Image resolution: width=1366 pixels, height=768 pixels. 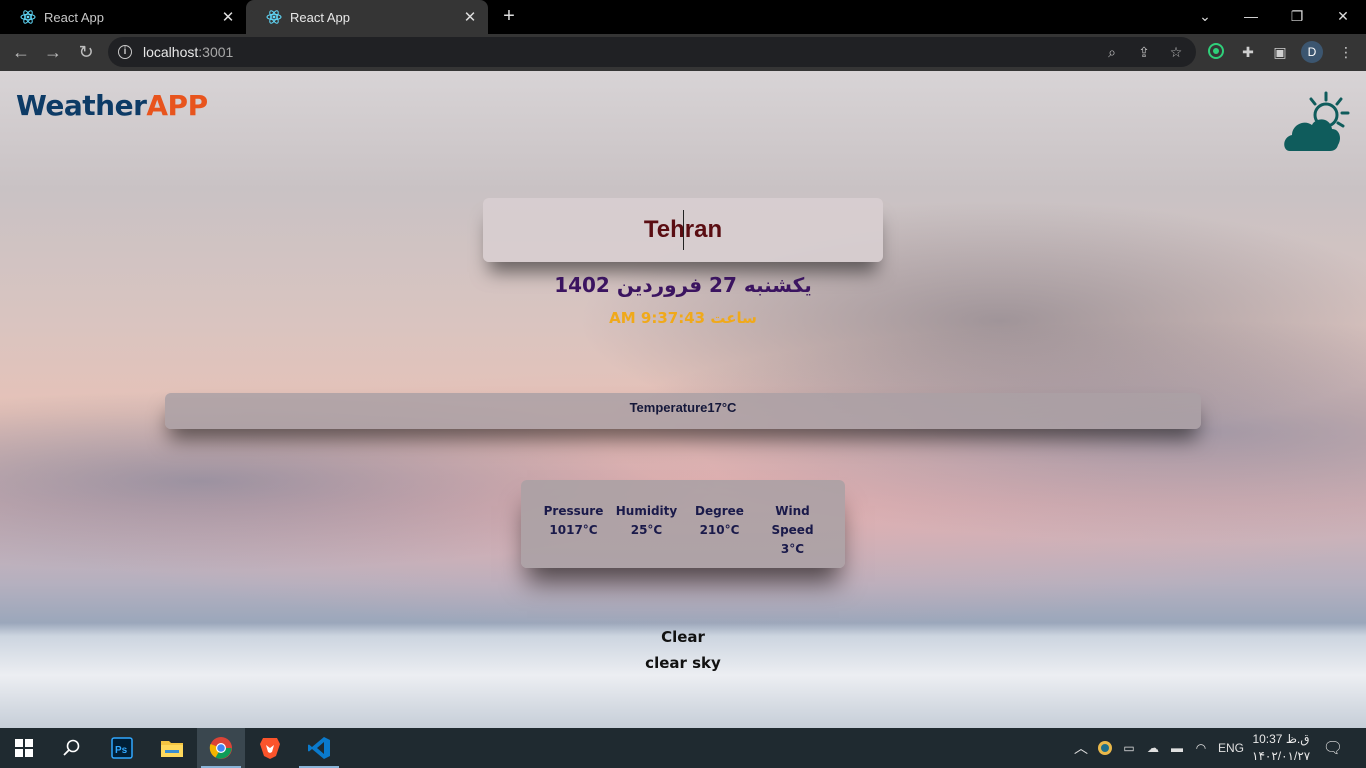 What do you see at coordinates (221, 748) in the screenshot?
I see `chrome-icon` at bounding box center [221, 748].